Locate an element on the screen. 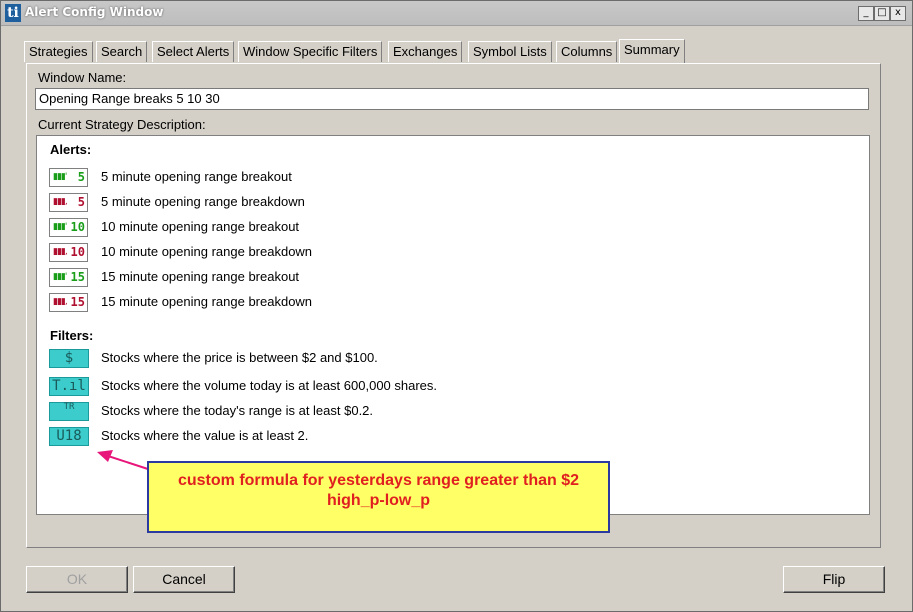 This screenshot has width=913, height=612. alert-text: 15 minute opening range breakout is located at coordinates (200, 276).